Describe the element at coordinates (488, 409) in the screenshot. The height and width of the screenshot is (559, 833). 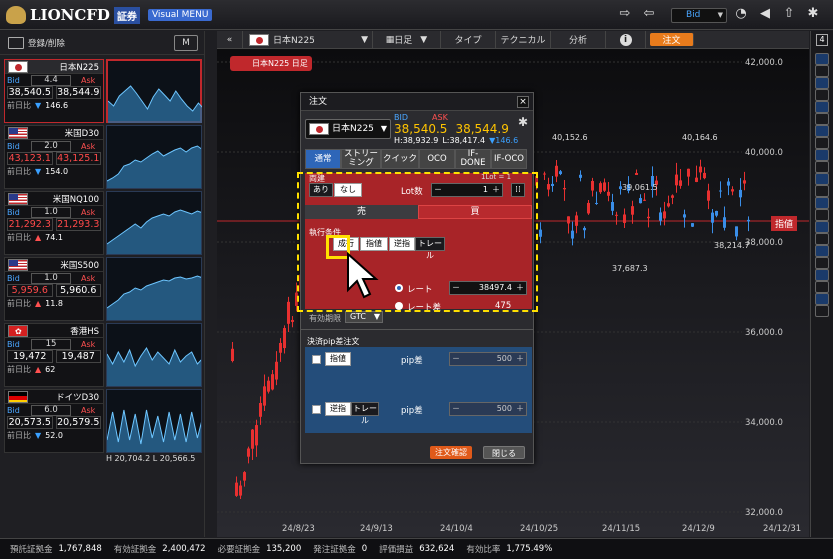
I see `stop-pip-stepper: － 500 ＋` at that location.